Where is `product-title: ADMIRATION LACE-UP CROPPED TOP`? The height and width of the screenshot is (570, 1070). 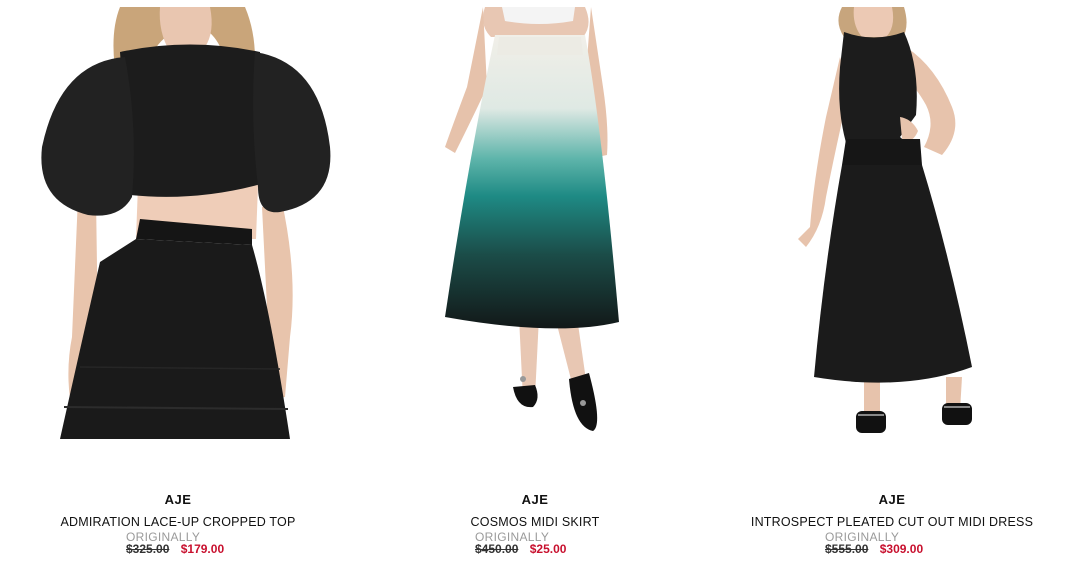 product-title: ADMIRATION LACE-UP CROPPED TOP is located at coordinates (178, 522).